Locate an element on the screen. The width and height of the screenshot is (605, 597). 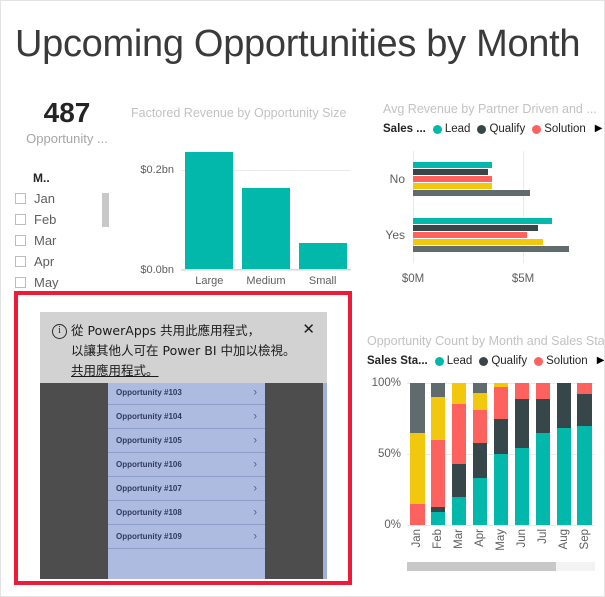
list-item: Opportunity #108 › is located at coordinates (186, 513).